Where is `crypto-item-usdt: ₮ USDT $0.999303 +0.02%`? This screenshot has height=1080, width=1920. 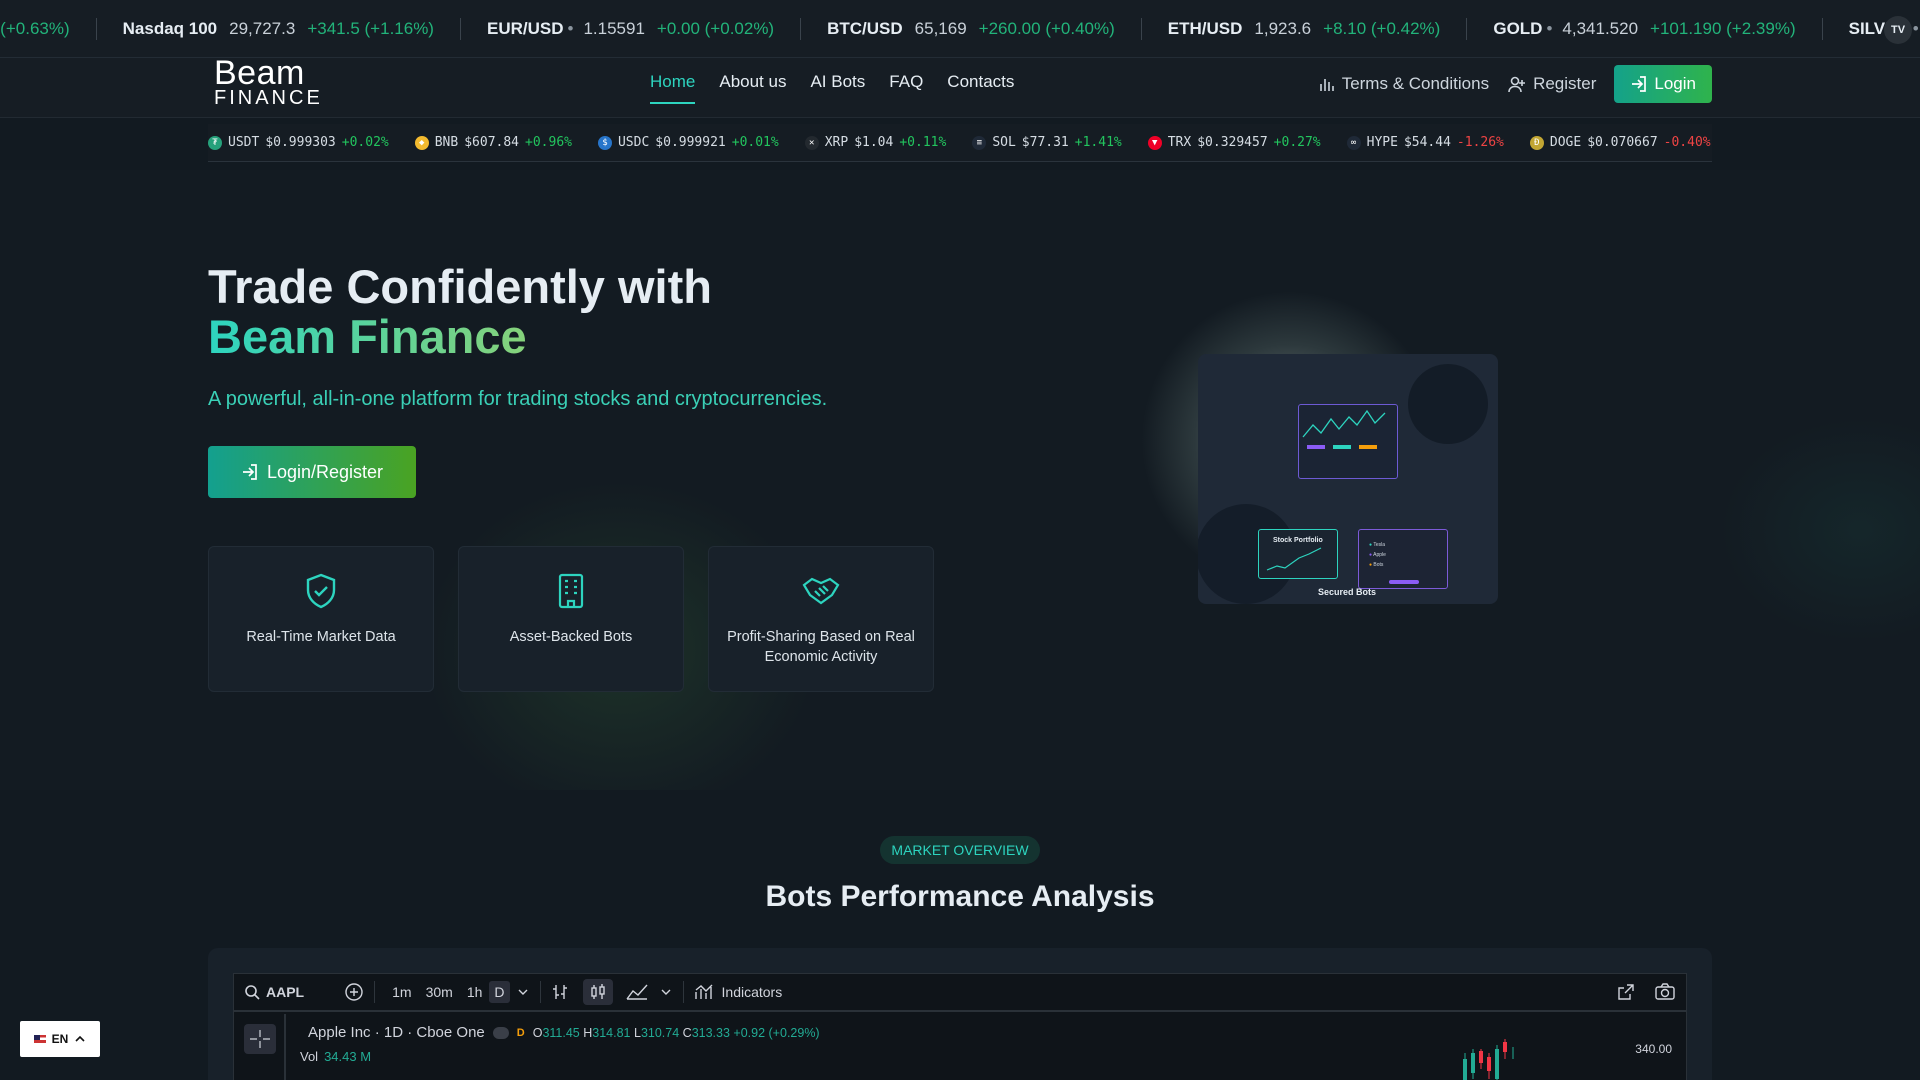 crypto-item-usdt: ₮ USDT $0.999303 +0.02% is located at coordinates (298, 142).